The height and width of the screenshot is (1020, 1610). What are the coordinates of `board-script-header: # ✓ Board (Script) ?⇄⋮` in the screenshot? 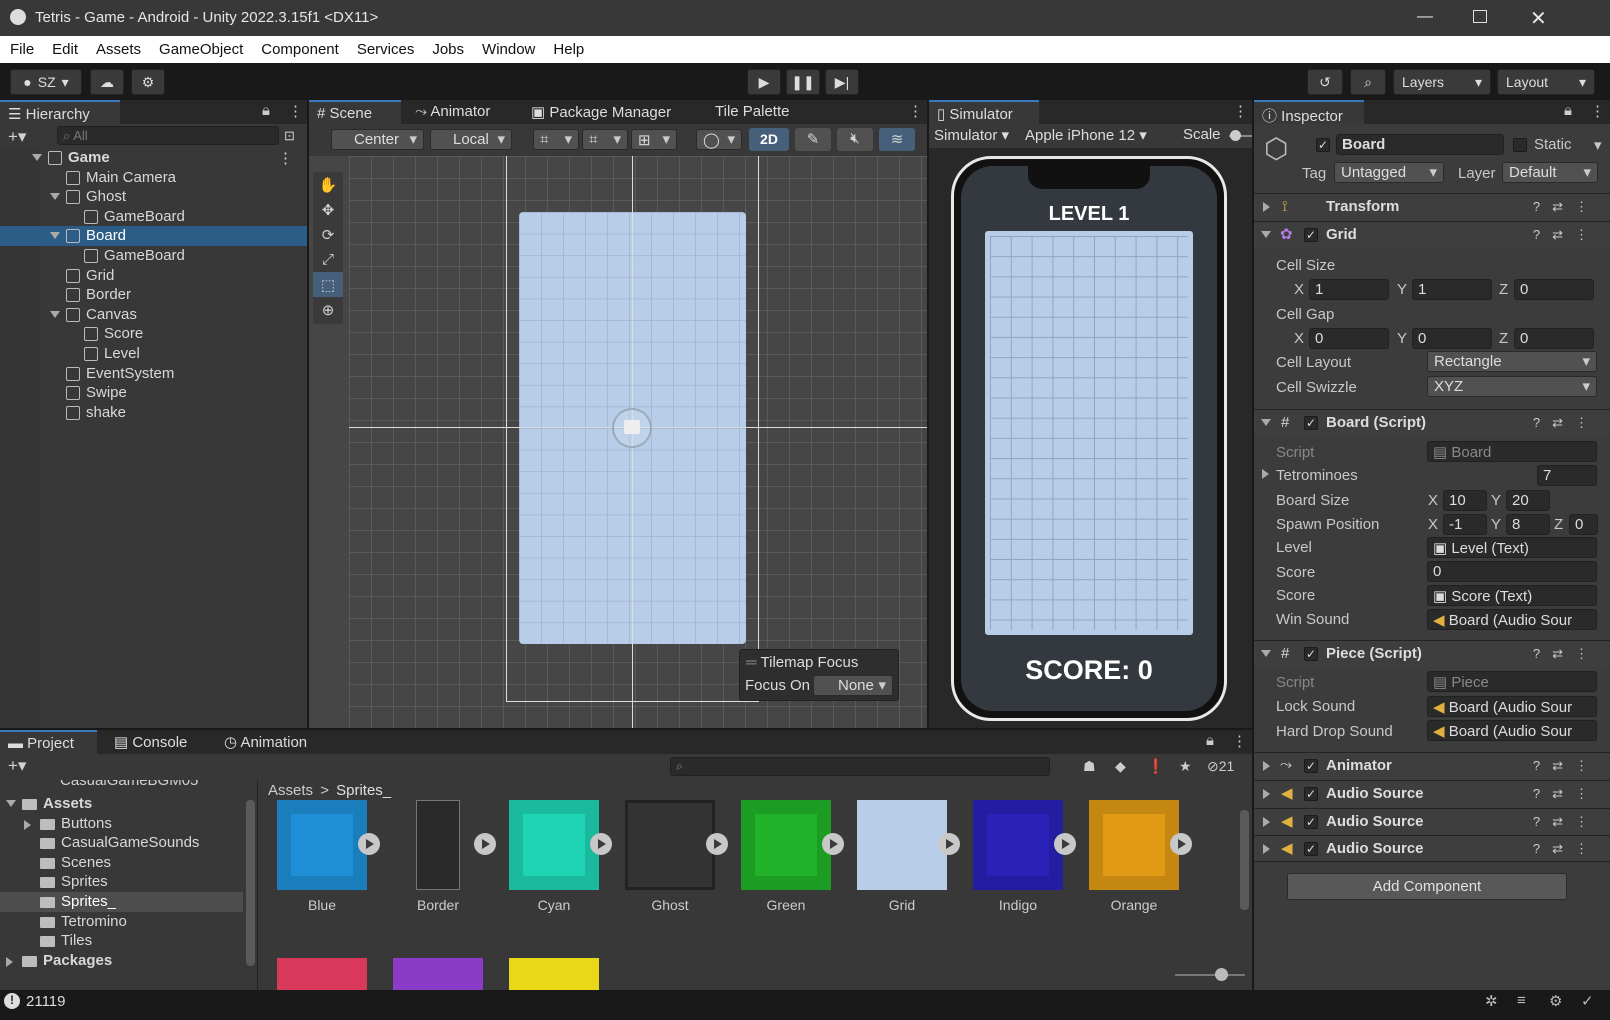 It's located at (1432, 422).